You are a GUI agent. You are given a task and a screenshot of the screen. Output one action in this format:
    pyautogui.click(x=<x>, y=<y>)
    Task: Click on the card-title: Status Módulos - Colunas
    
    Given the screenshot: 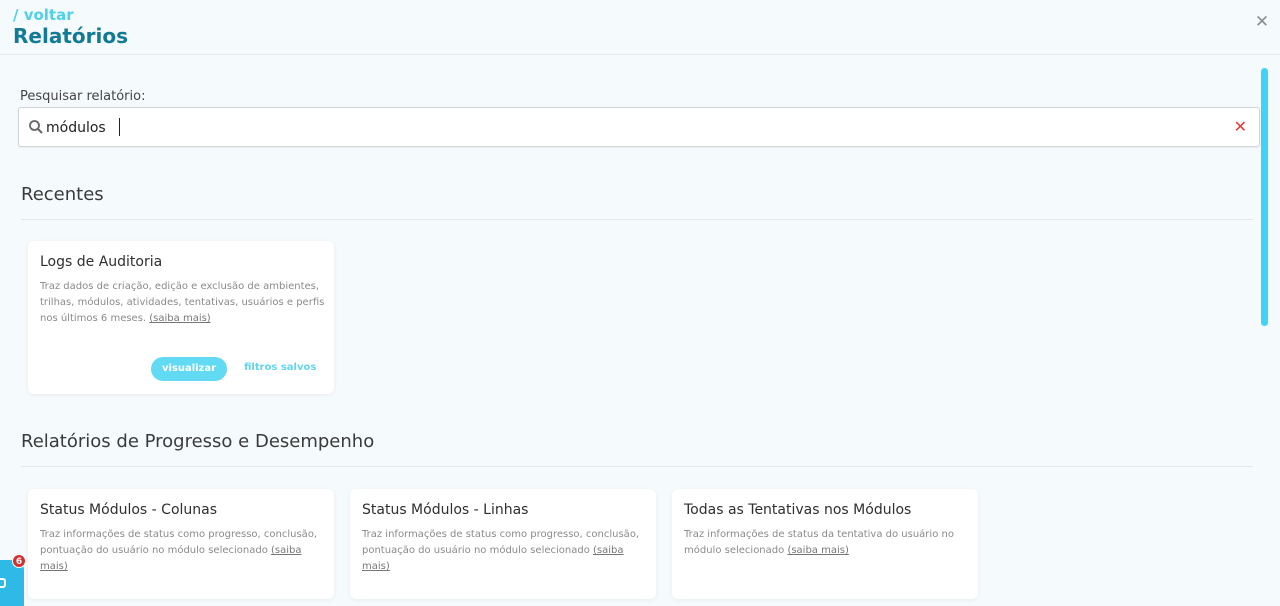 What is the action you would take?
    pyautogui.click(x=129, y=510)
    